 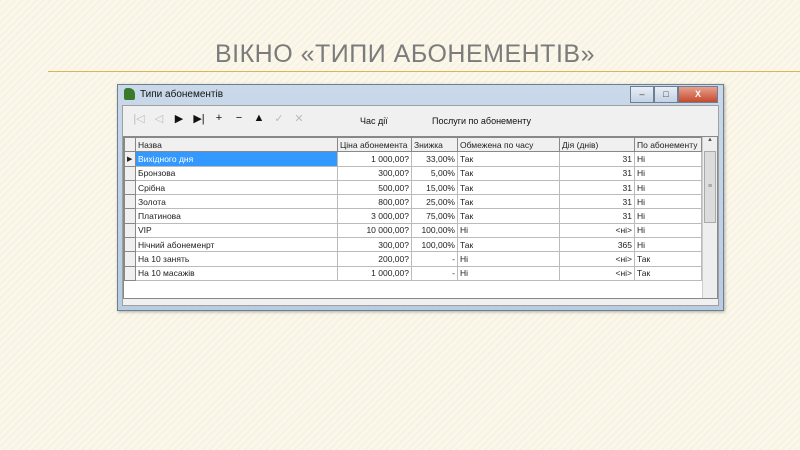 I want to click on table-row: ▶ Вихідного дня 1 000,00? 33,00% Так 31 Ні, so click(x=413, y=159).